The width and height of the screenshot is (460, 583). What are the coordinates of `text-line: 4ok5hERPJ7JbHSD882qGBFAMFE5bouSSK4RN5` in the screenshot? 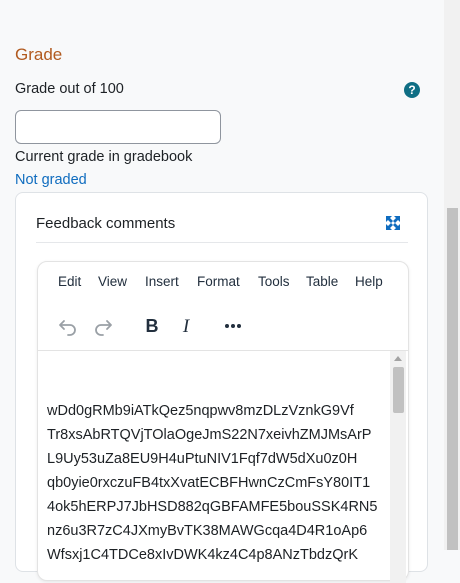 It's located at (212, 507).